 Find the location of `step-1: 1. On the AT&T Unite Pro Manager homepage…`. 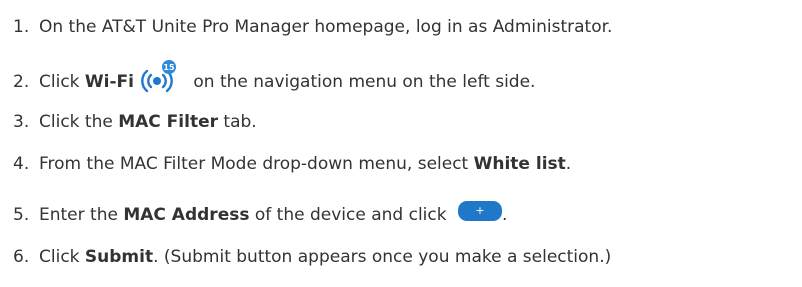

step-1: 1. On the AT&T Unite Pro Manager homepage… is located at coordinates (312, 27).